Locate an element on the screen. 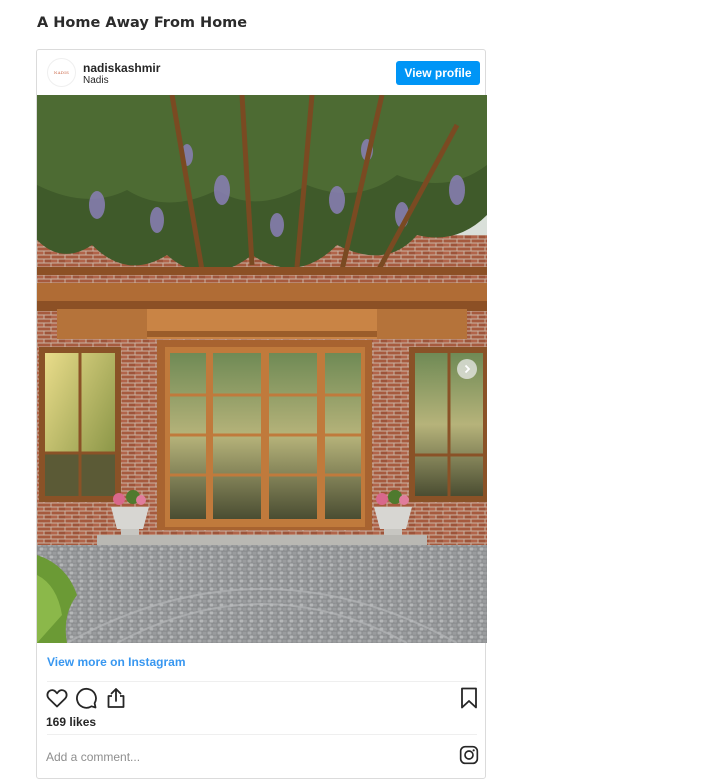 This screenshot has height=779, width=701. instagram-icon is located at coordinates (469, 755).